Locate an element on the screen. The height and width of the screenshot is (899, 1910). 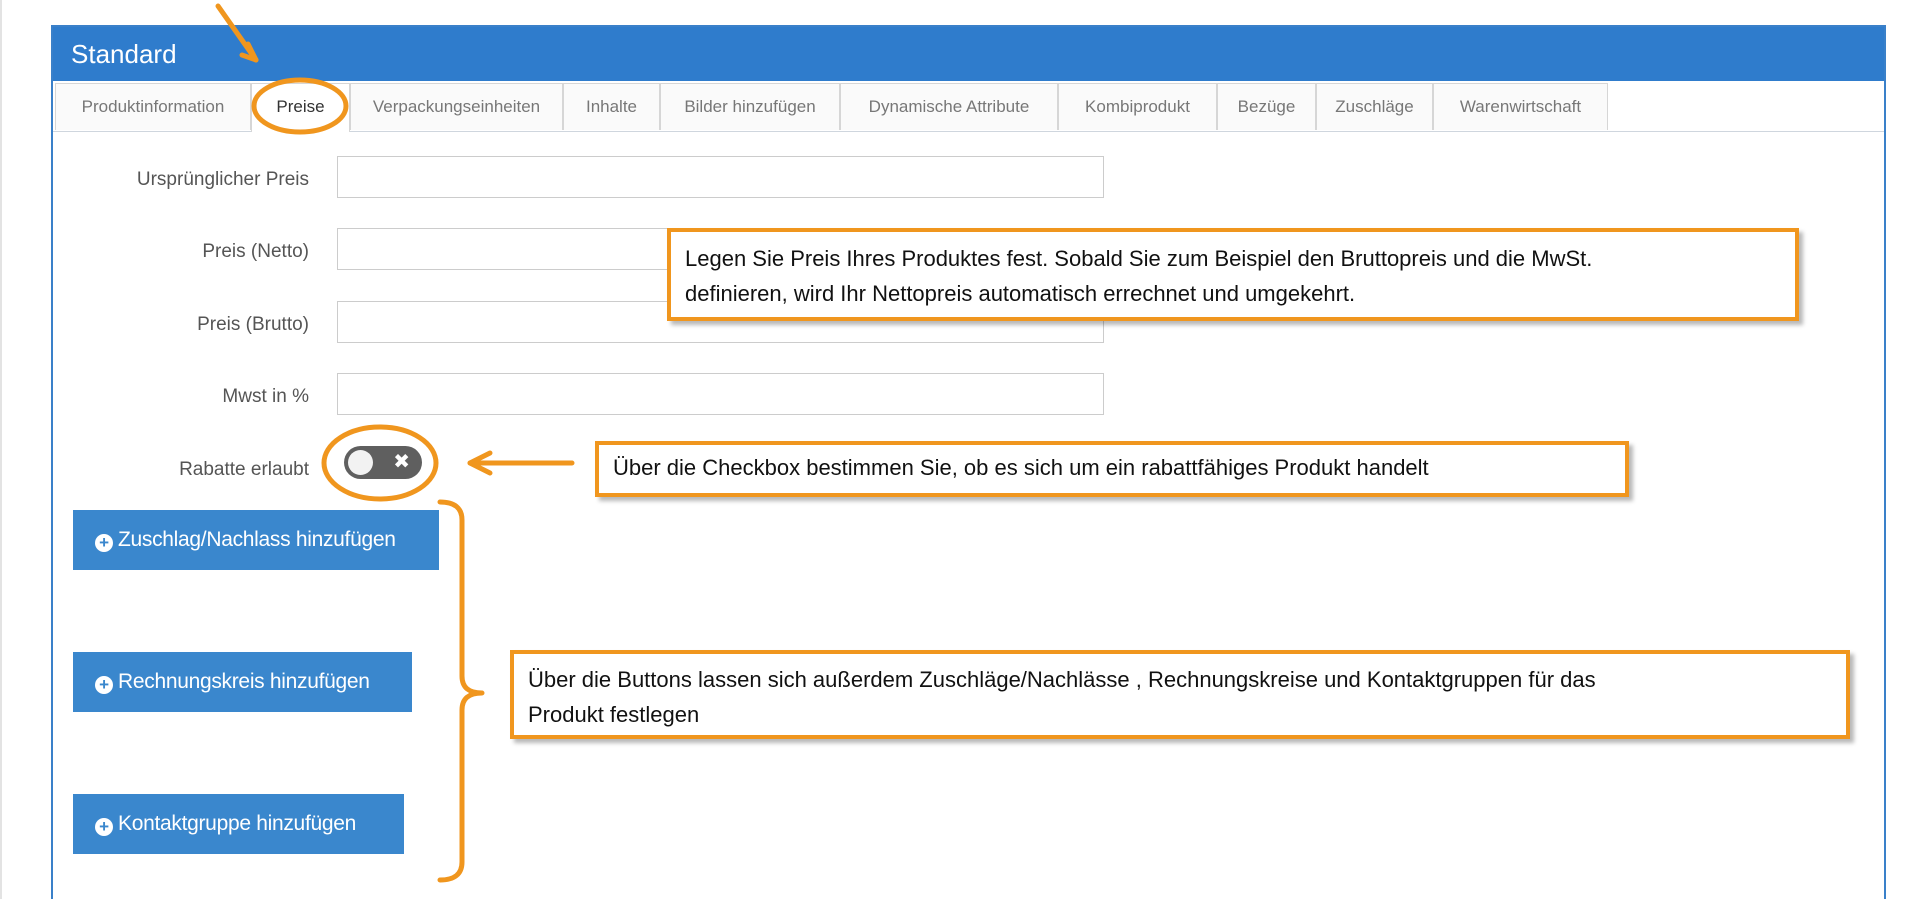
preis-brutto-label: Preis (Brutto) is located at coordinates (253, 324).